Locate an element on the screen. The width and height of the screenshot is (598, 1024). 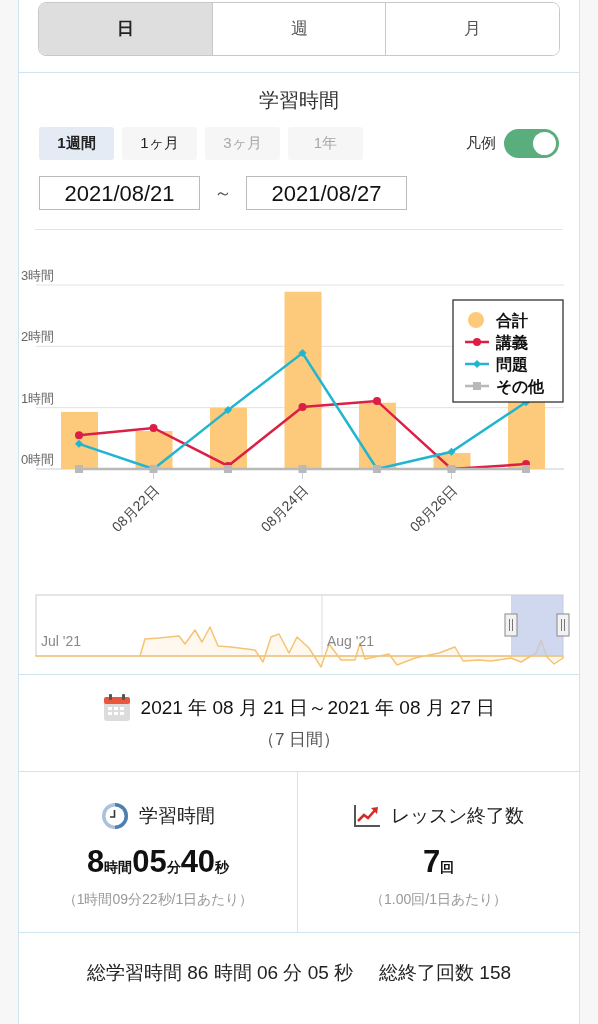
period-range: 2021 年 08 月 21 日～2021 年 08 月 27 日 is located at coordinates (318, 708).